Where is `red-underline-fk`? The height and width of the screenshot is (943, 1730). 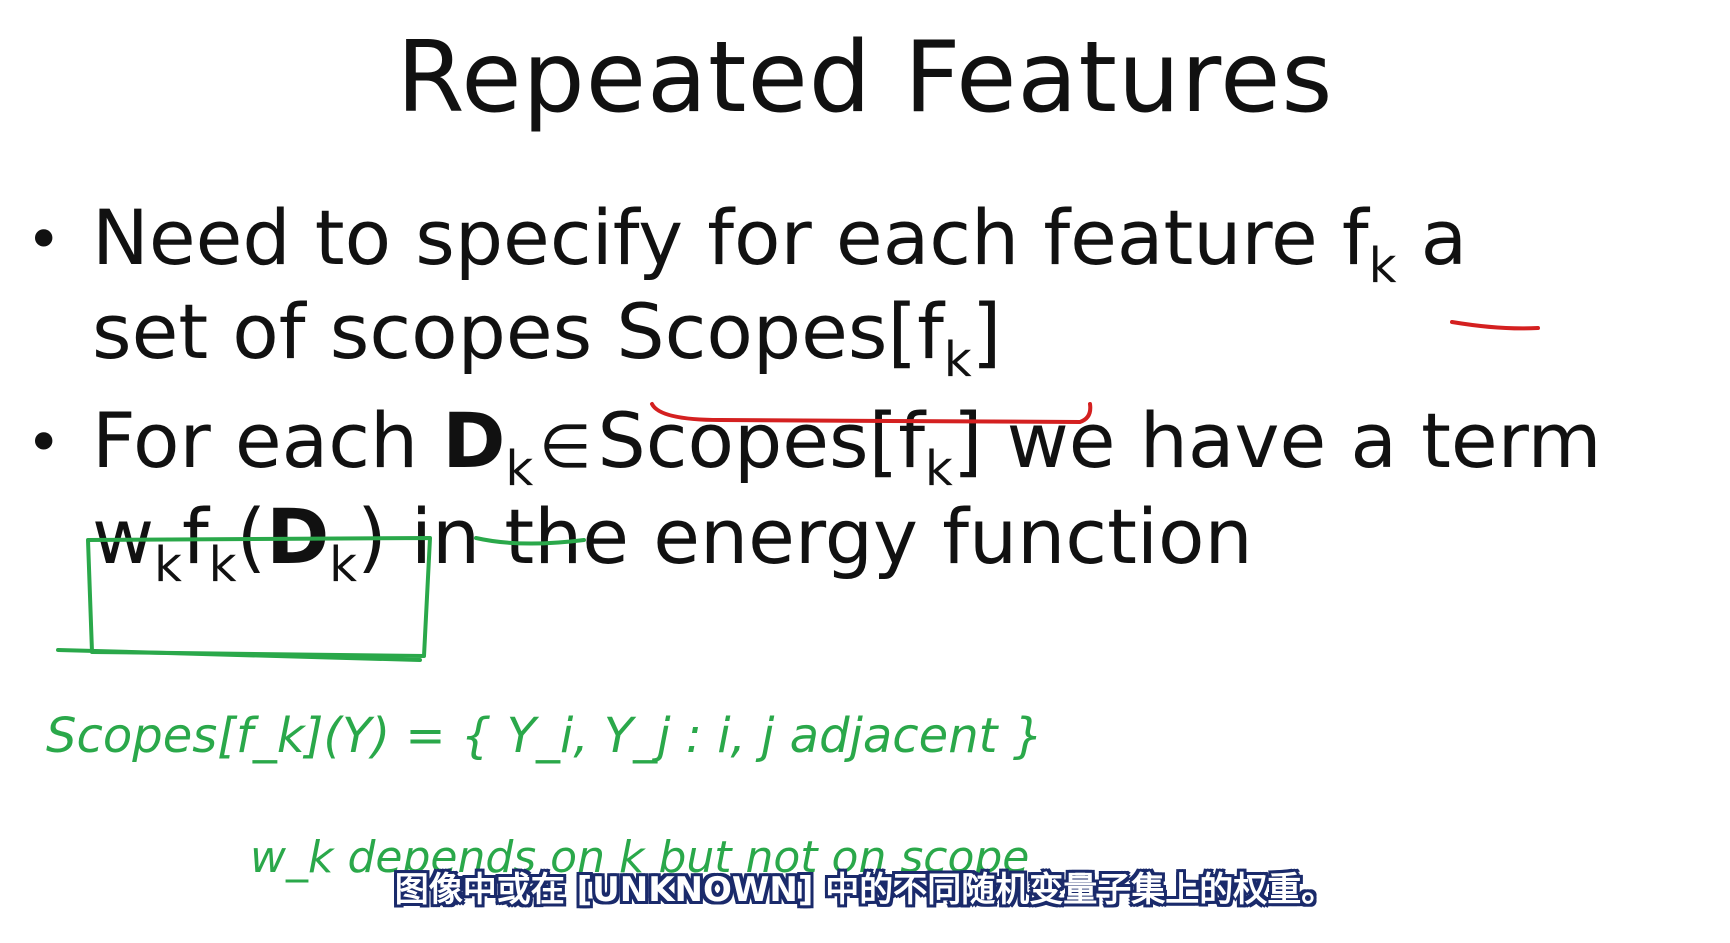
red-underline-fk is located at coordinates (1495, 325).